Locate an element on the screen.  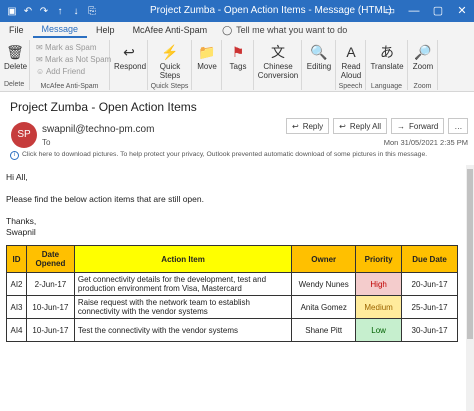
zoom-button: 🔎 Zoom is located at coordinates (423, 57).